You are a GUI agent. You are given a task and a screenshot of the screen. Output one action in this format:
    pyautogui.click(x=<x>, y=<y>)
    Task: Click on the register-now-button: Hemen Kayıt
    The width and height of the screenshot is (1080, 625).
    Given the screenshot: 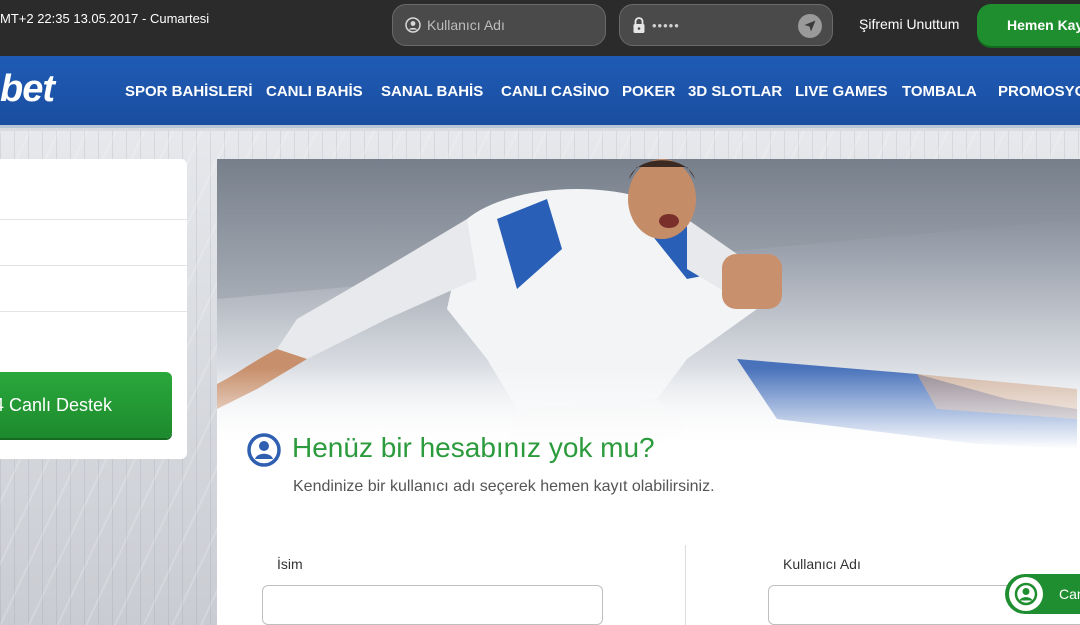 What is the action you would take?
    pyautogui.click(x=1028, y=25)
    